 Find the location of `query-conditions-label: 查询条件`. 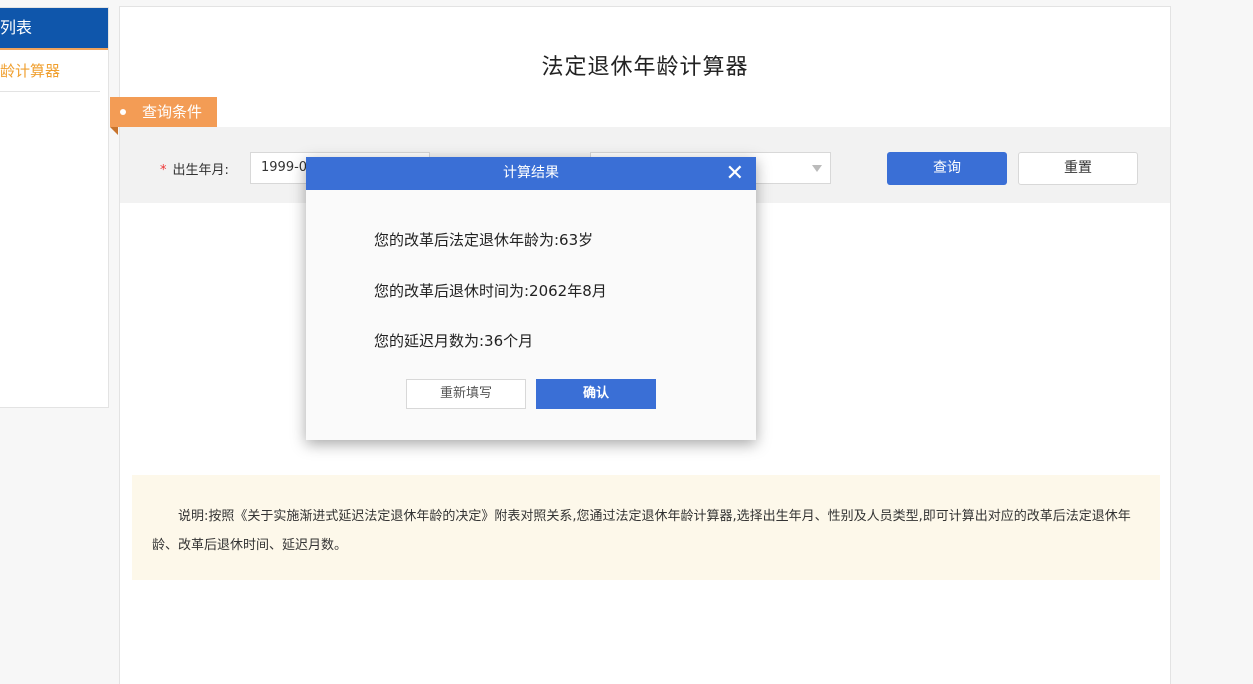

query-conditions-label: 查询条件 is located at coordinates (172, 112).